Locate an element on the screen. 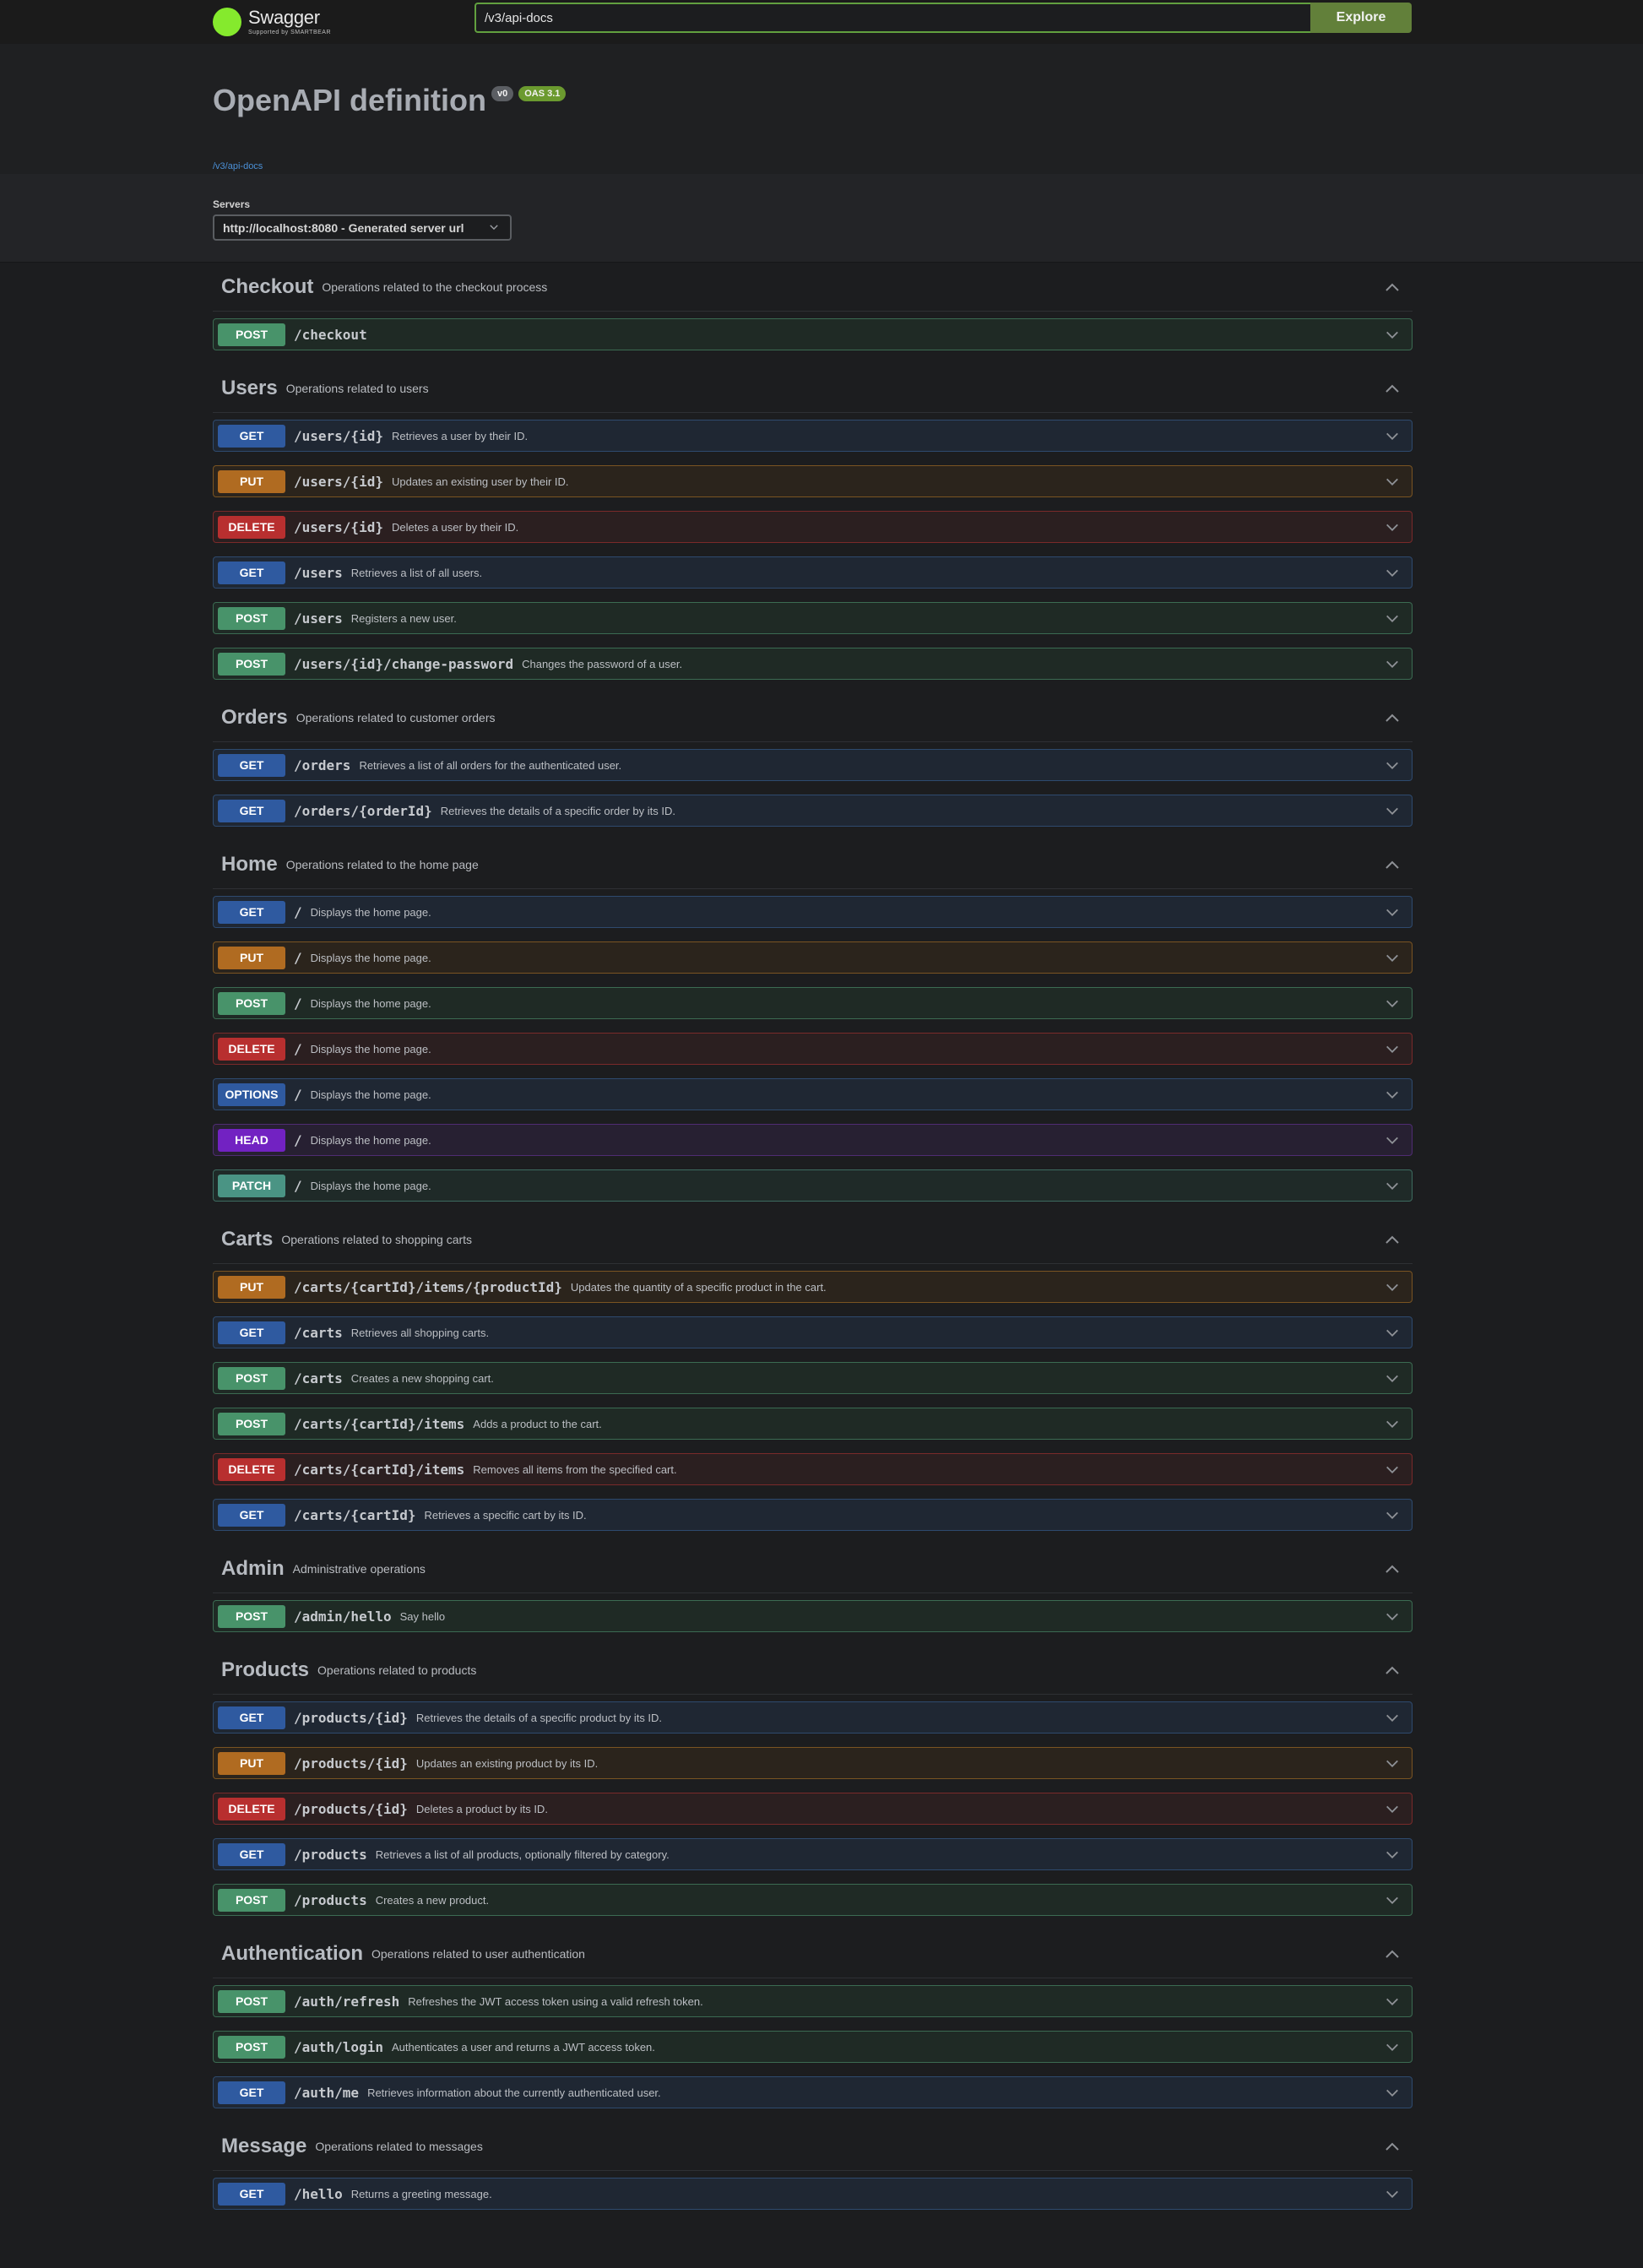  operation-summary: Changes the password of a user. is located at coordinates (602, 663).